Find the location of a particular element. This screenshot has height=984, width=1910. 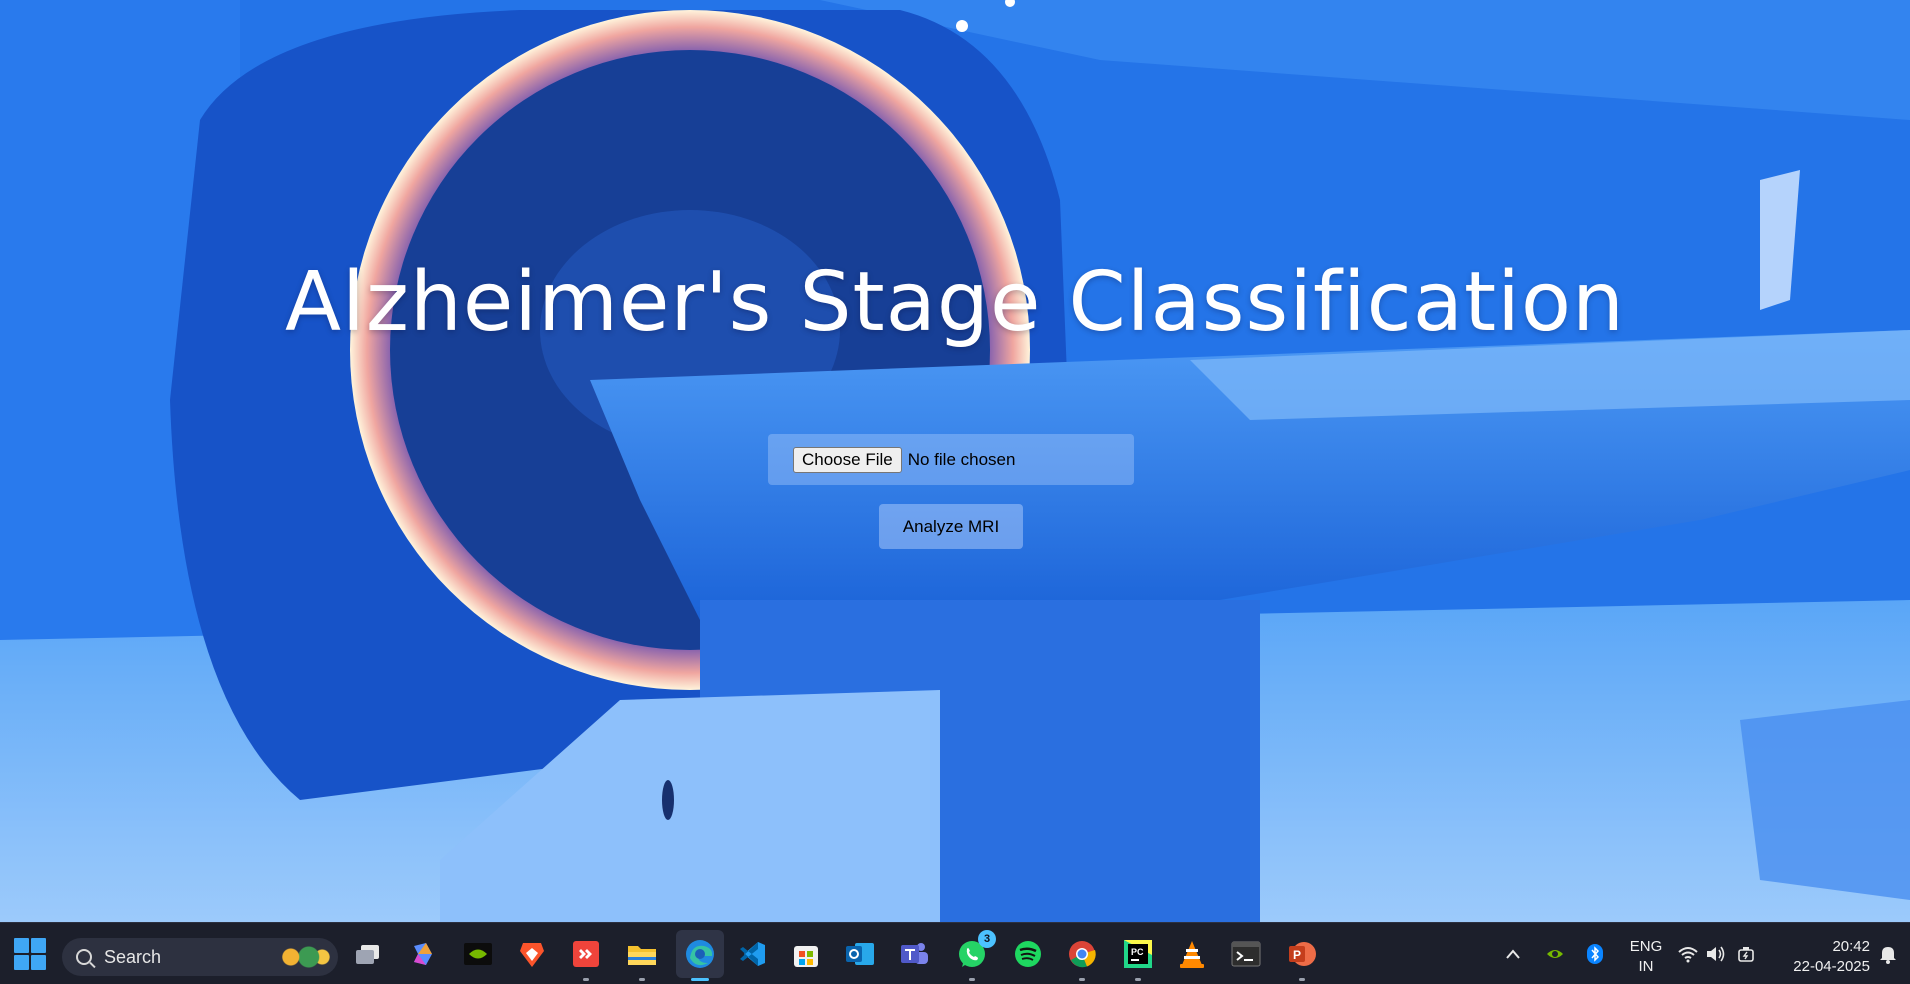

windows-logo-icon is located at coordinates (21, 945).